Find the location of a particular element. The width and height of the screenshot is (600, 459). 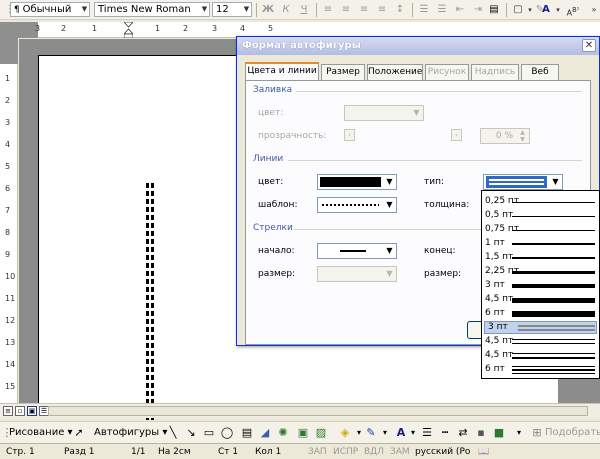

arrow-begin-select: ▼ is located at coordinates (357, 251).